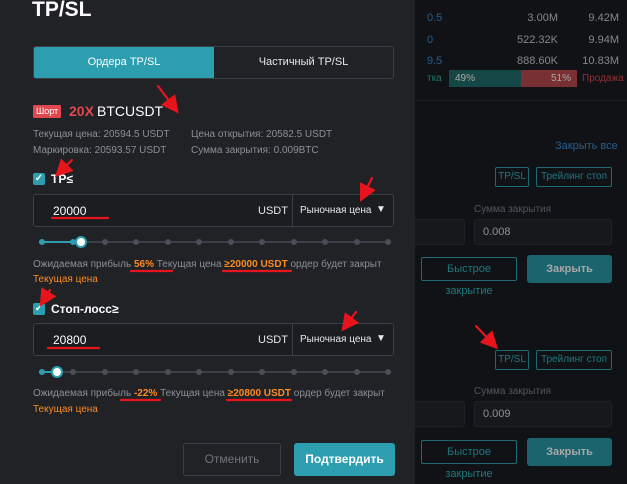 This screenshot has width=627, height=484. I want to click on orderbook-row: 0 522.32K 9.94M, so click(521, 41).